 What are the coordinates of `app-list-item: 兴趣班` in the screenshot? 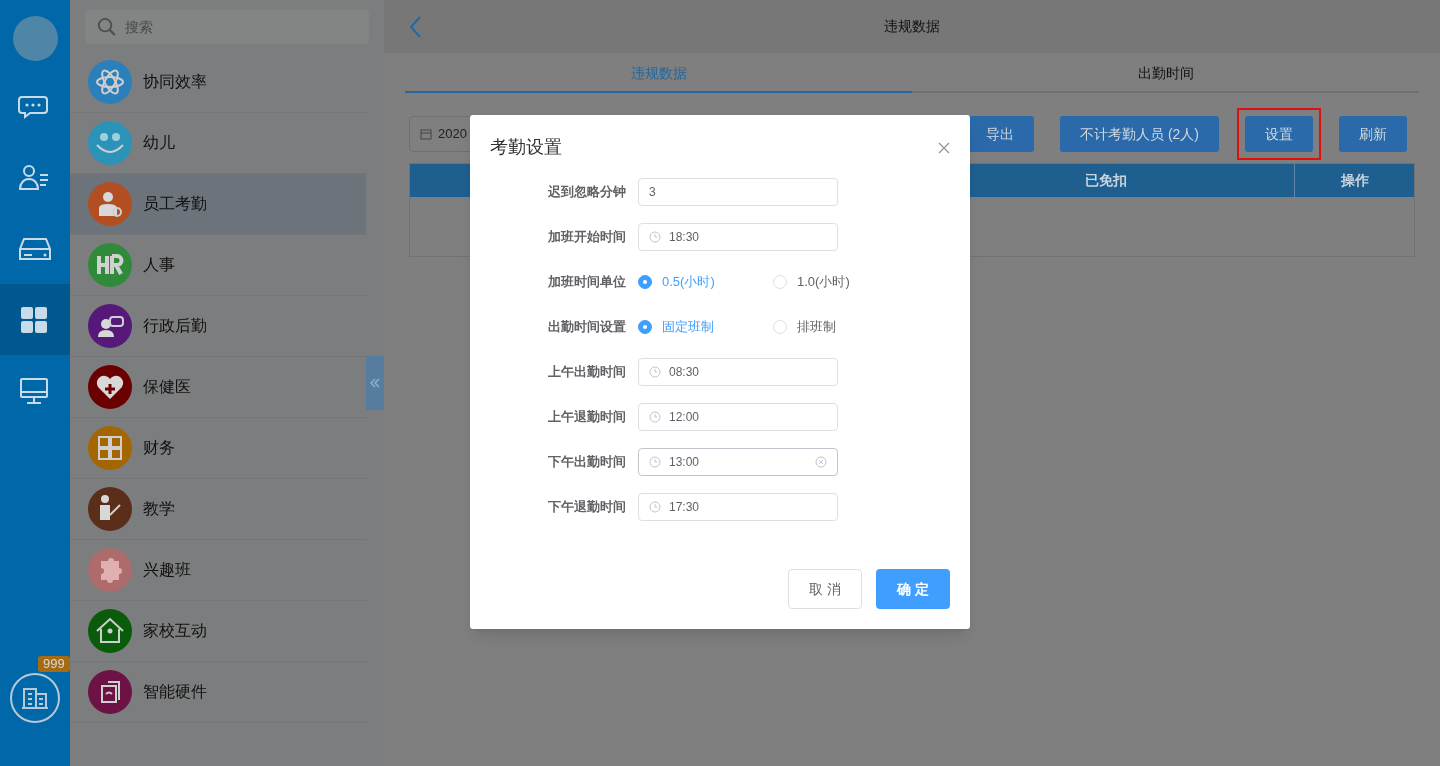 It's located at (218, 570).